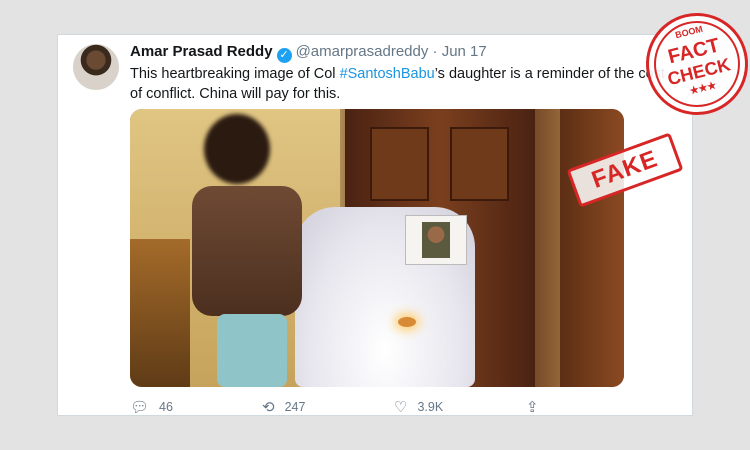 This screenshot has height=450, width=750. I want to click on share-button: ⇪, so click(537, 407).